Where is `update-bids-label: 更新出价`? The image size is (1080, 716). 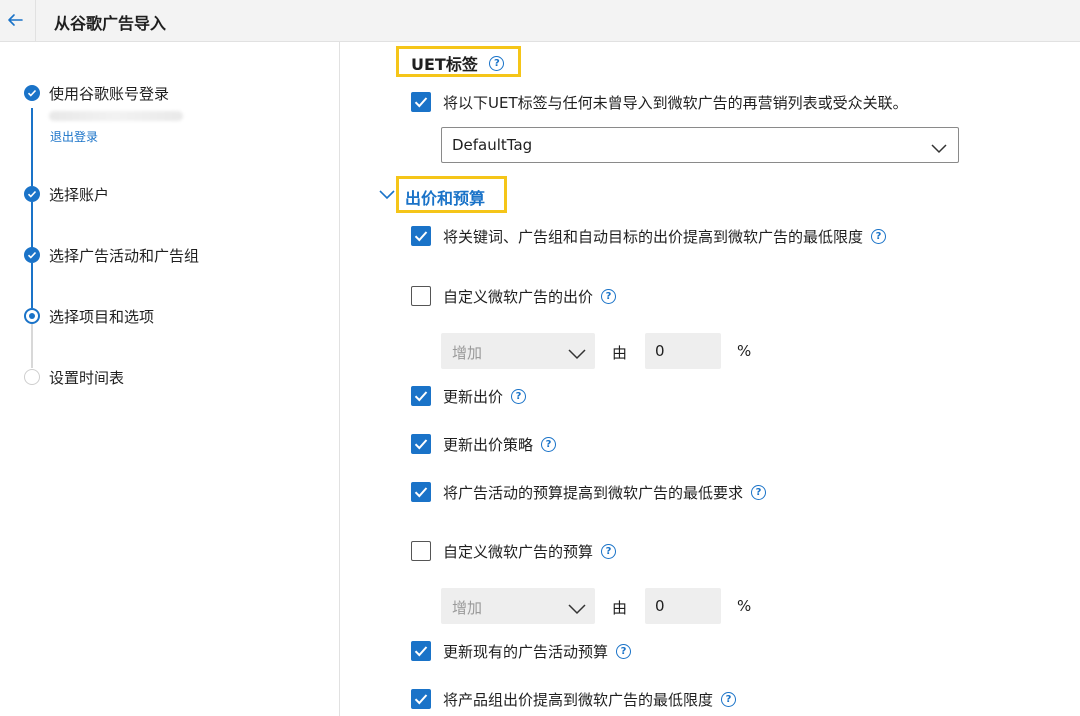 update-bids-label: 更新出价 is located at coordinates (473, 397).